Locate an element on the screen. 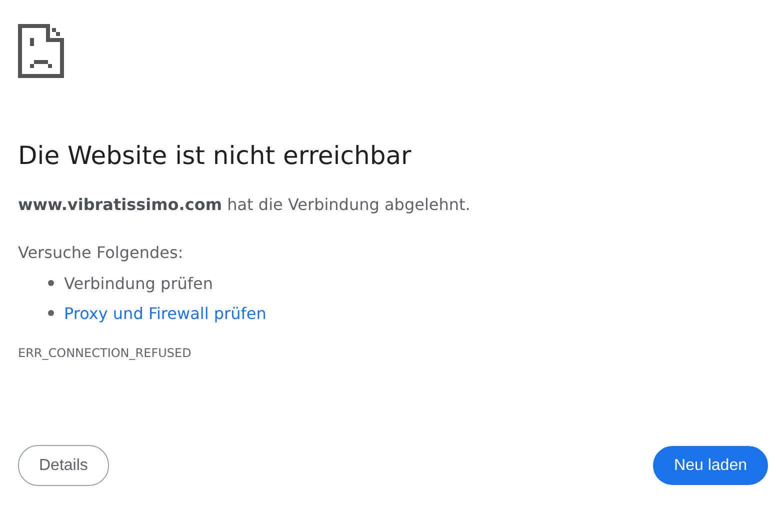 The height and width of the screenshot is (506, 776). details-button: Details is located at coordinates (63, 465).